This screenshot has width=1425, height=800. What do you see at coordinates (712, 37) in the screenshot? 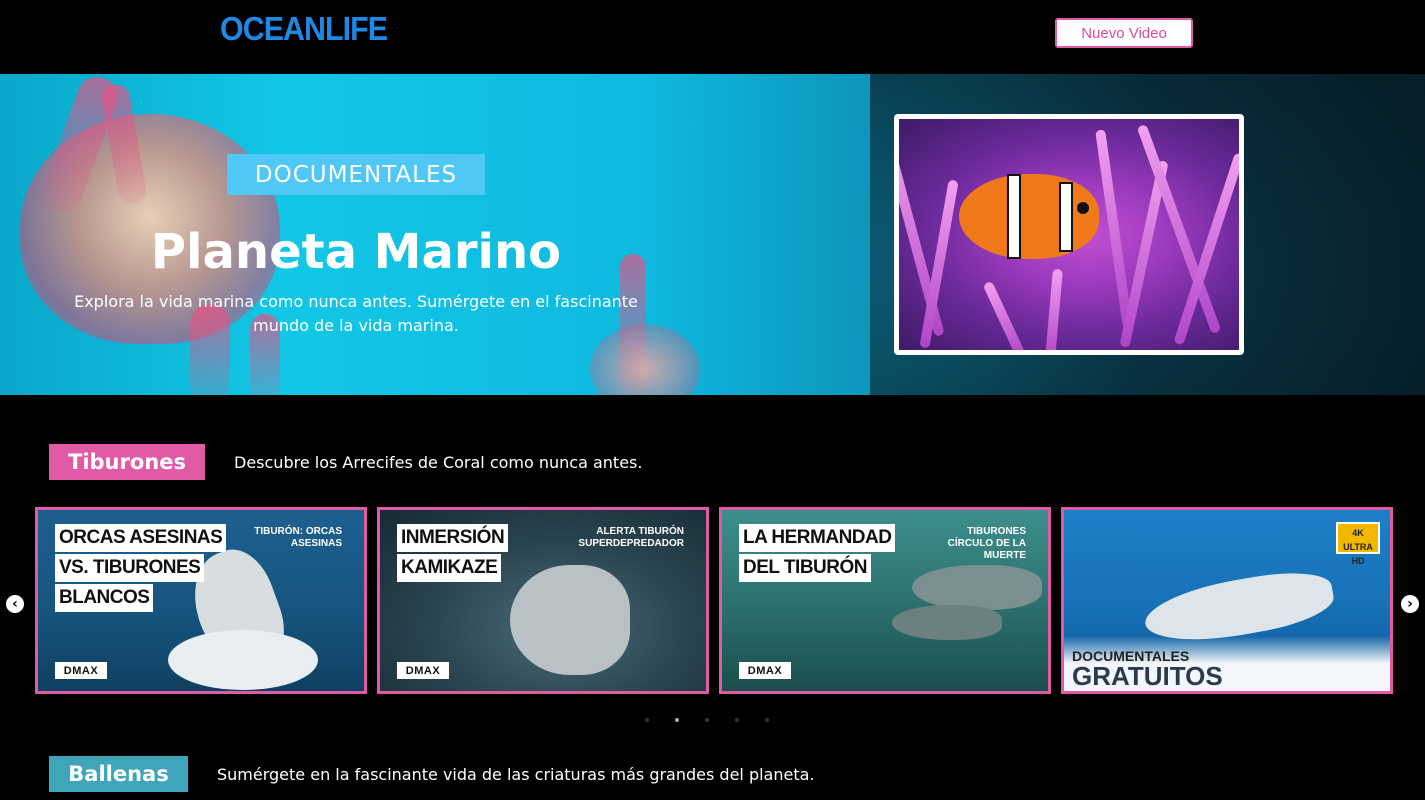
I see `top-header: OCEANLIFE Nuevo Video` at bounding box center [712, 37].